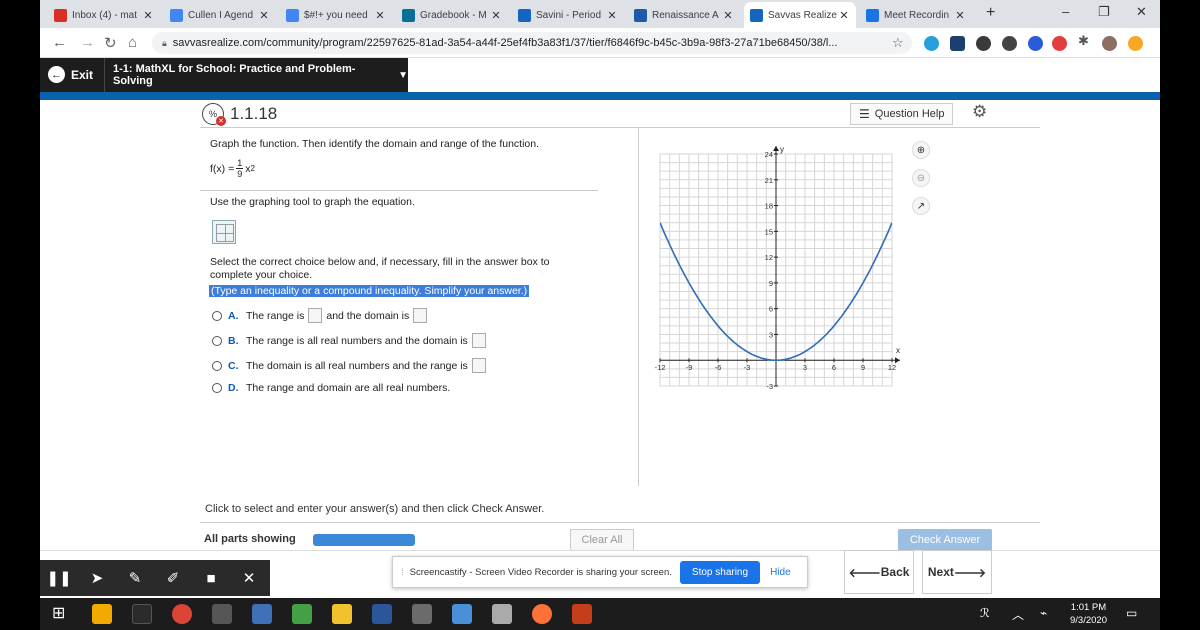 This screenshot has height=630, width=1200. I want to click on word-icon, so click(382, 614).